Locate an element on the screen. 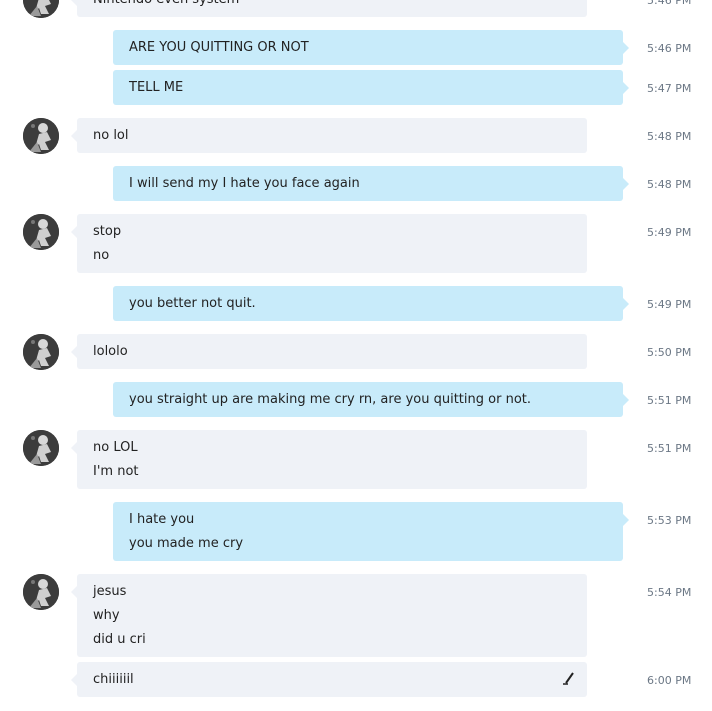  message-text: TELL ME is located at coordinates (156, 87).